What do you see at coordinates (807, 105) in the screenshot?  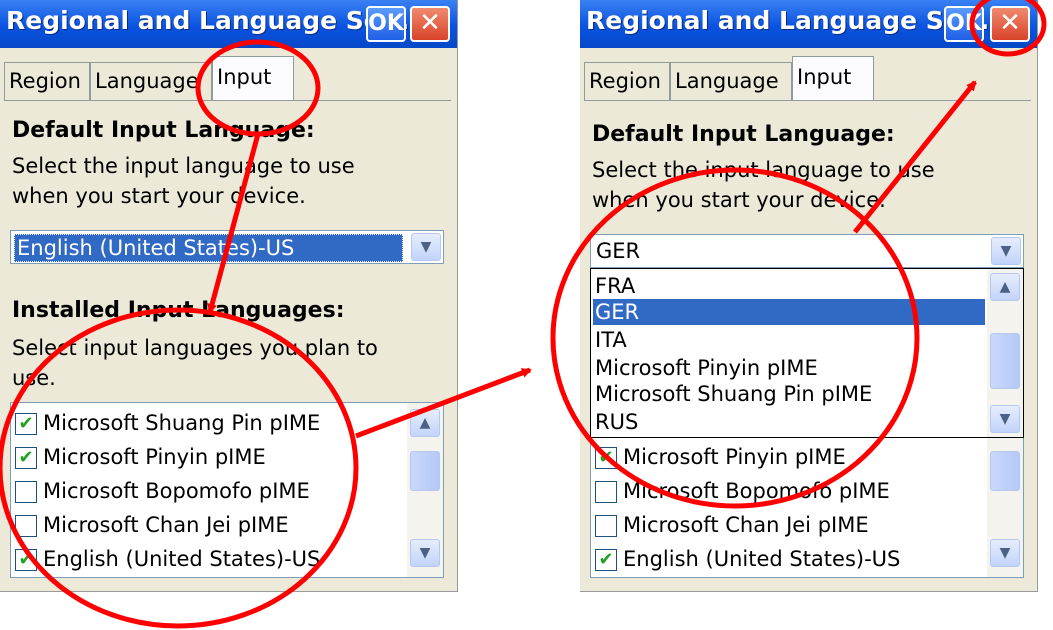 I see `right-tab-divider` at bounding box center [807, 105].